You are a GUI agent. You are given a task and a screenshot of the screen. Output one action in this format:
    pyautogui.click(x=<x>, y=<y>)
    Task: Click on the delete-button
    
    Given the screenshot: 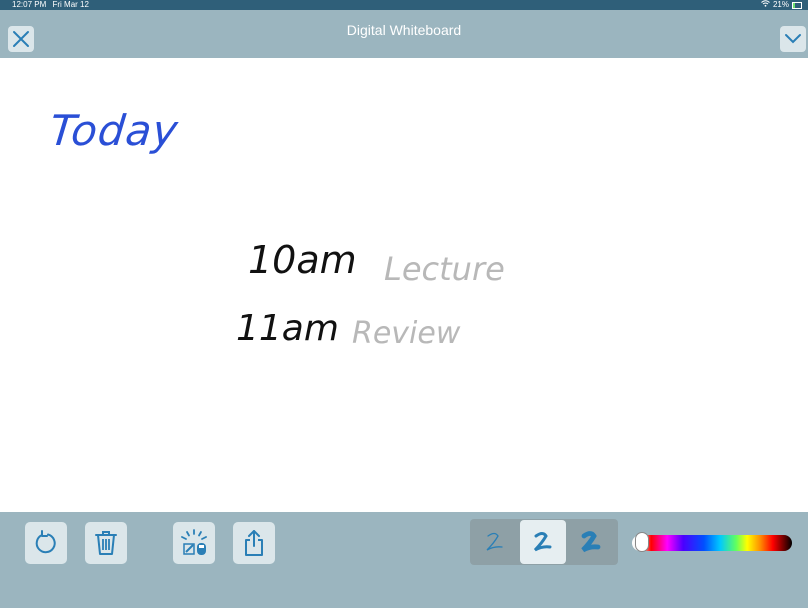 What is the action you would take?
    pyautogui.click(x=106, y=543)
    